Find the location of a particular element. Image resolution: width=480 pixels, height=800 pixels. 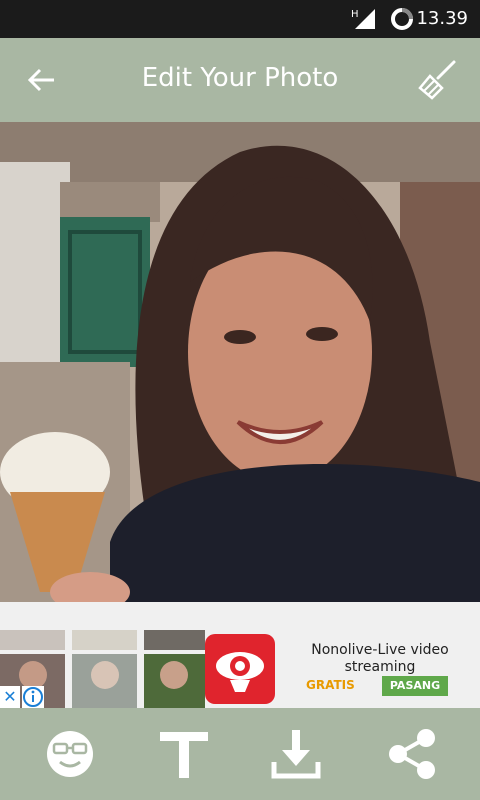

page-title: Edit Your Photo is located at coordinates (240, 78).